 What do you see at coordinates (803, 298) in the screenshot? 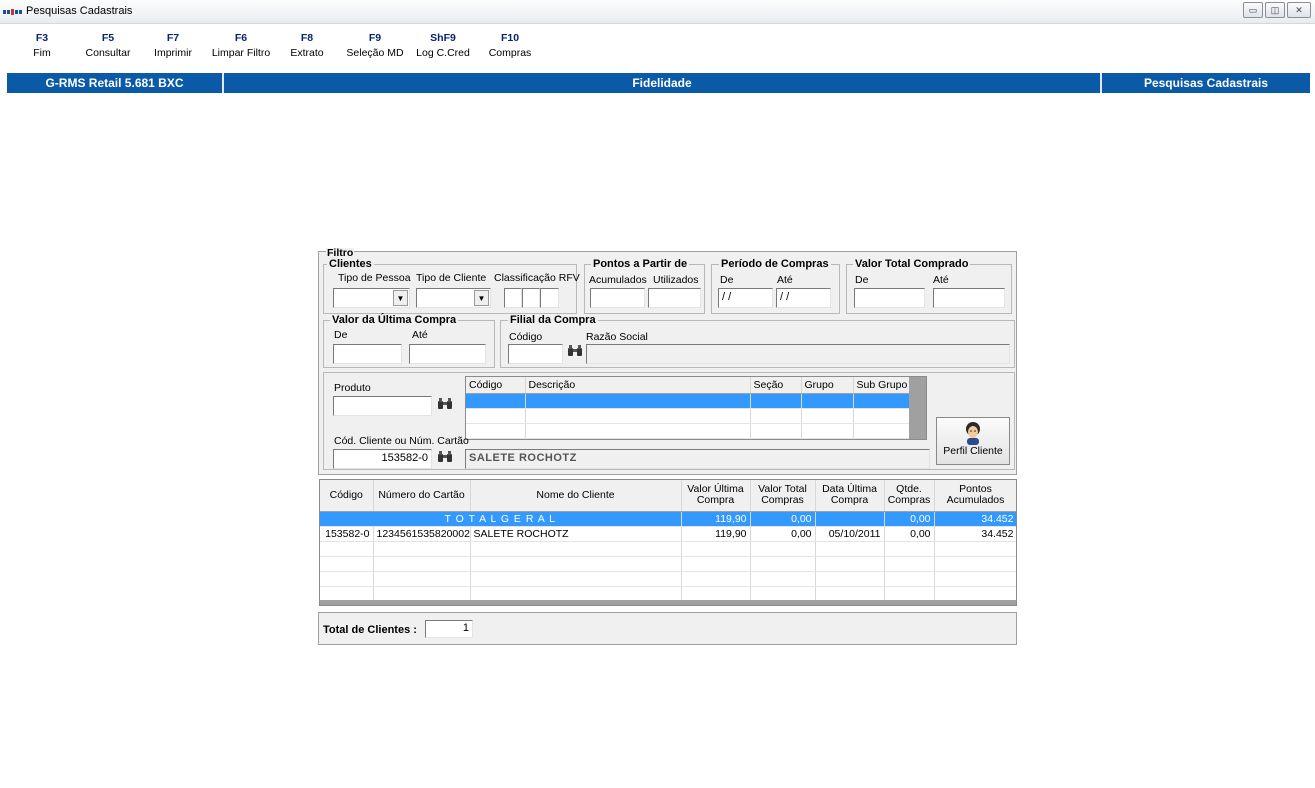
I see `periodo-ate-input: / /` at bounding box center [803, 298].